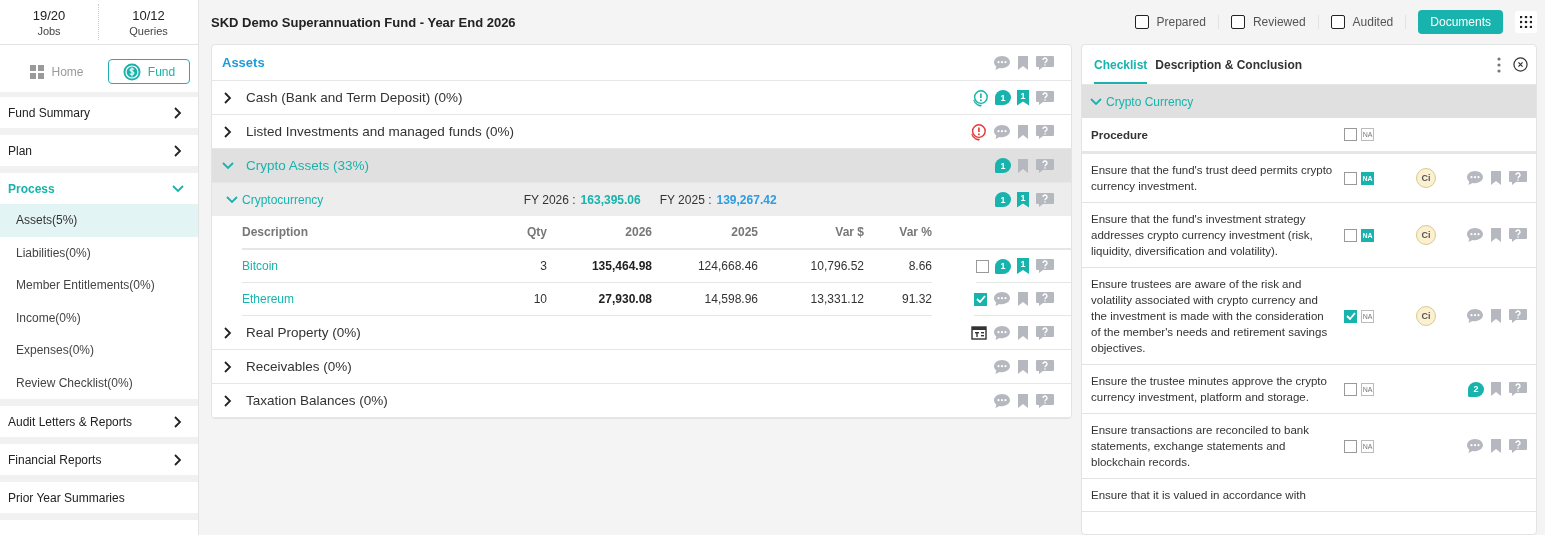 Image resolution: width=1545 pixels, height=535 pixels. Describe the element at coordinates (1279, 22) in the screenshot. I see `signoff-label: Reviewed` at that location.